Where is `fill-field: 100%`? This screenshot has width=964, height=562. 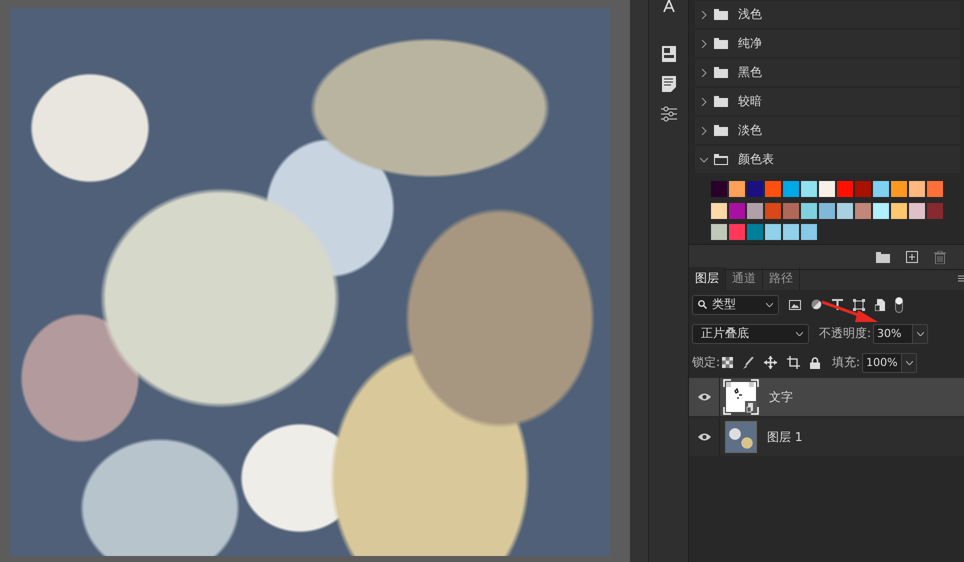 fill-field: 100% is located at coordinates (890, 362).